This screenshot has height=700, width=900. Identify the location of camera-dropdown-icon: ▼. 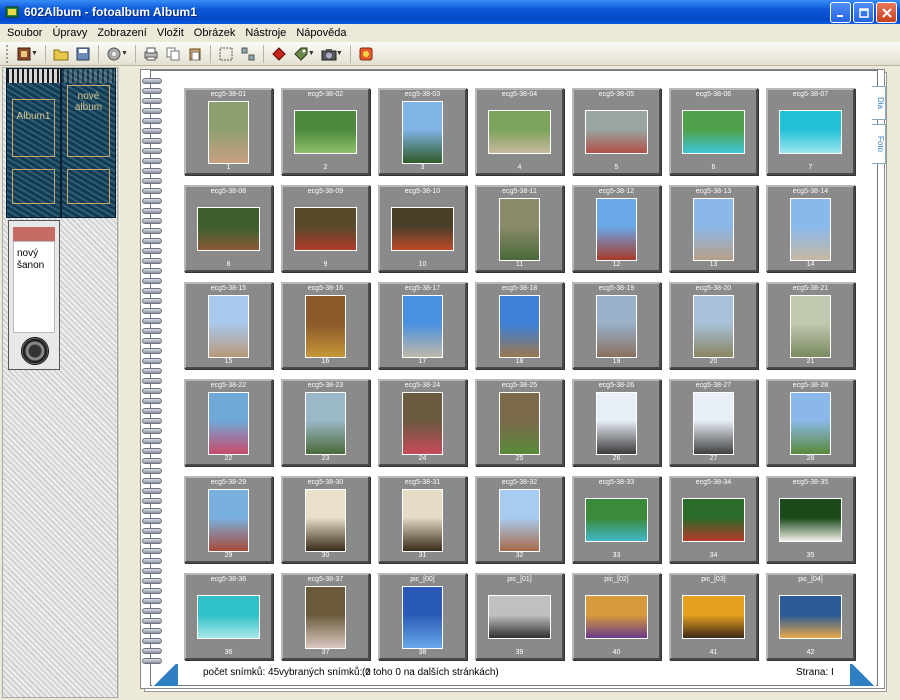
(339, 53).